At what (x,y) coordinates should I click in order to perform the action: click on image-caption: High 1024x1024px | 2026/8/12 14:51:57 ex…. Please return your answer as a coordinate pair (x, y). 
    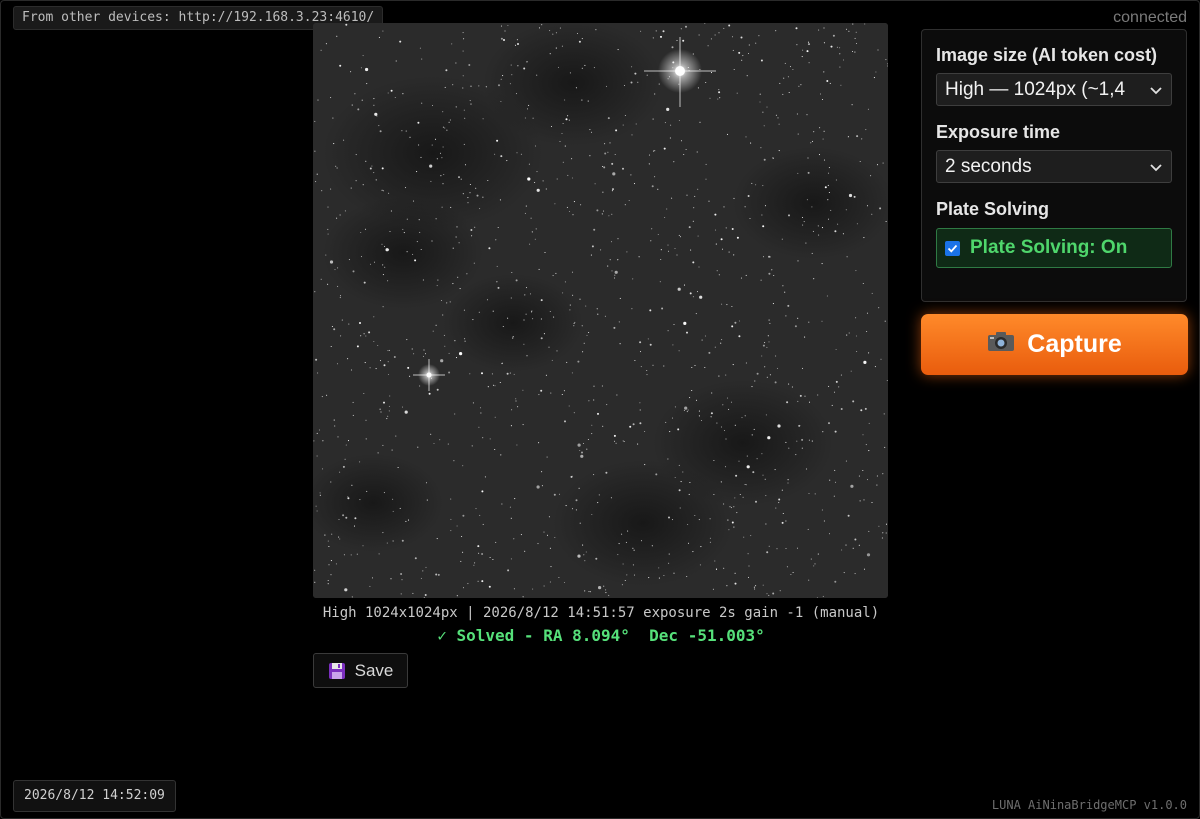
    Looking at the image, I should click on (601, 613).